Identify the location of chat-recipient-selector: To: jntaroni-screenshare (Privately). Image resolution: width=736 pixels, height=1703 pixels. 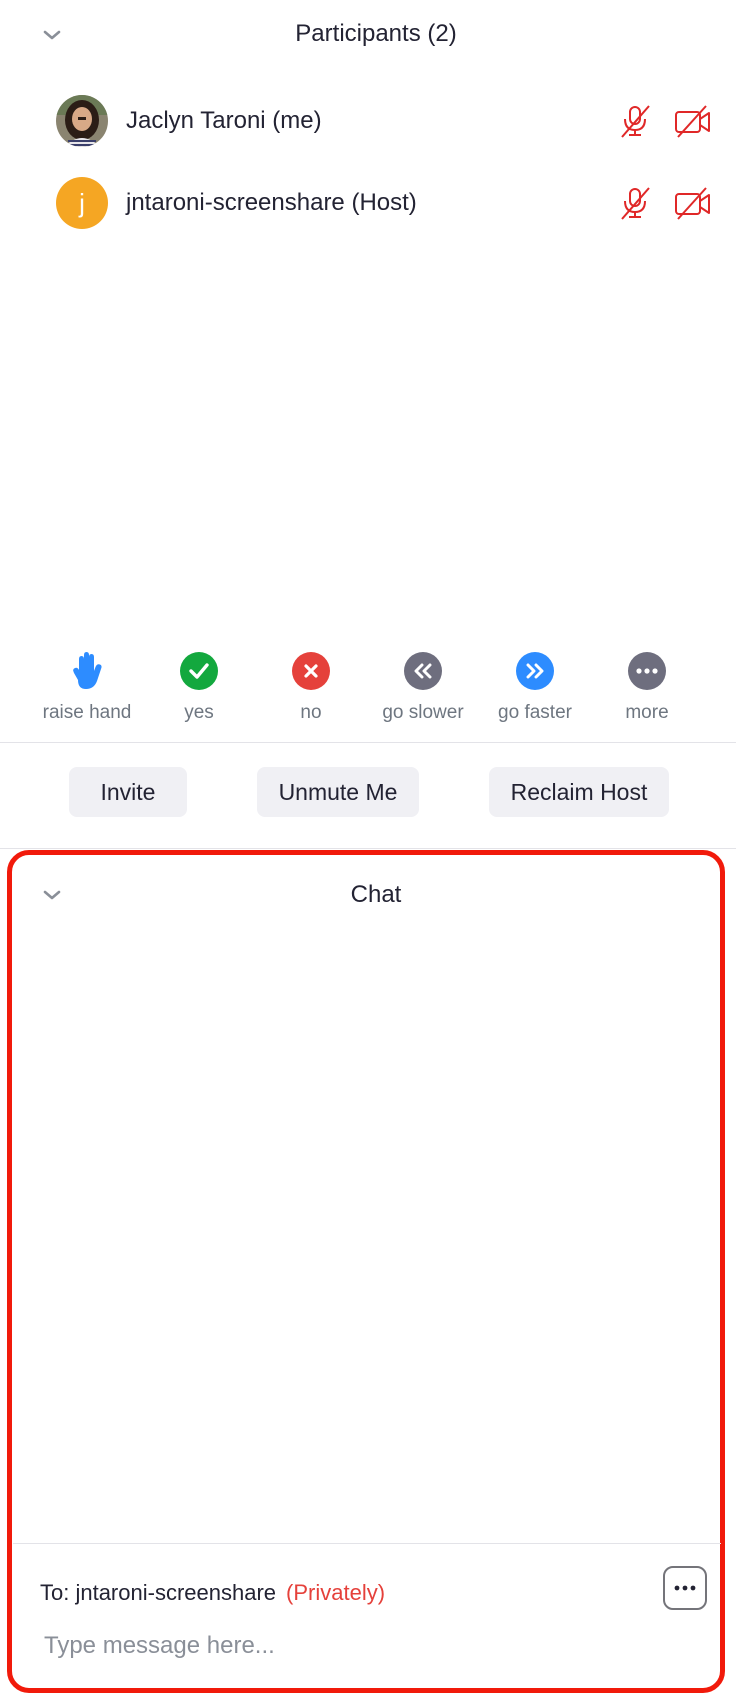
(212, 1593).